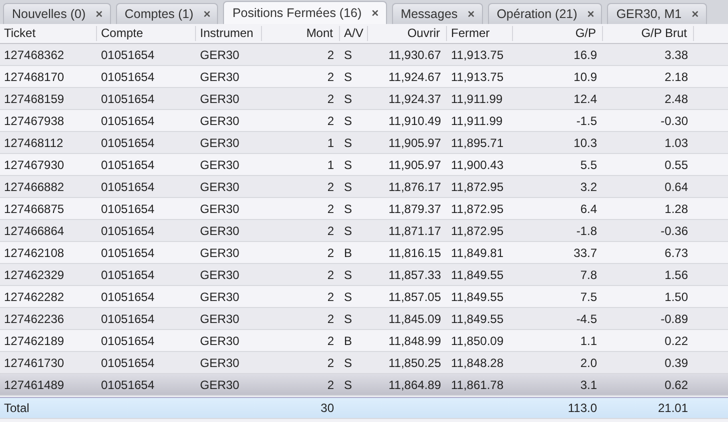  Describe the element at coordinates (34, 385) in the screenshot. I see `table-cell-text: 127461489` at that location.